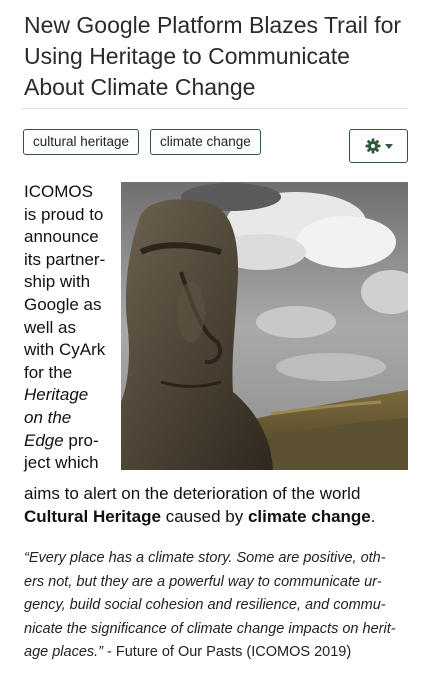 The height and width of the screenshot is (680, 431). I want to click on title-divider, so click(215, 108).